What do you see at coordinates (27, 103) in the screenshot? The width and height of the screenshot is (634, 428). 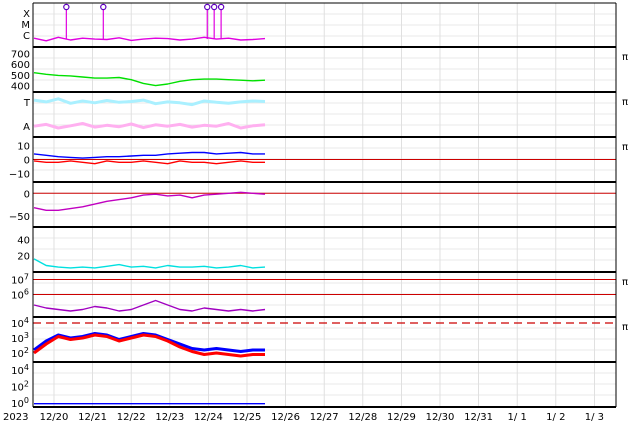 I see `y-tick-label: T` at bounding box center [27, 103].